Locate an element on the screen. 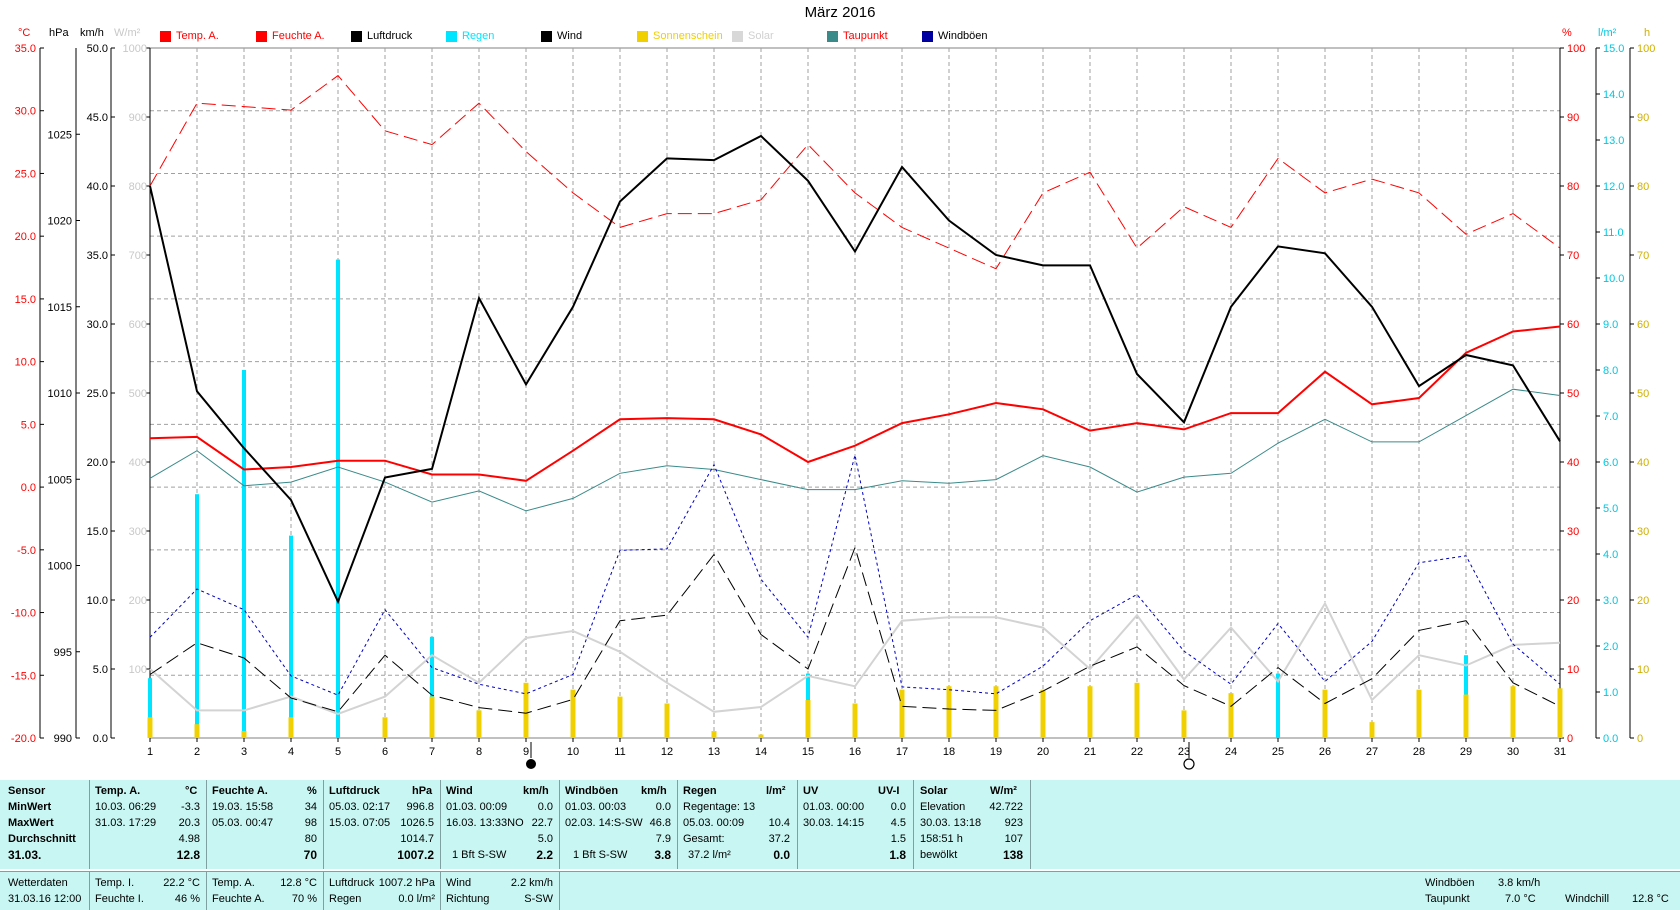 The height and width of the screenshot is (910, 1680). dewpoint-value: 7.0 °C is located at coordinates (1520, 899).